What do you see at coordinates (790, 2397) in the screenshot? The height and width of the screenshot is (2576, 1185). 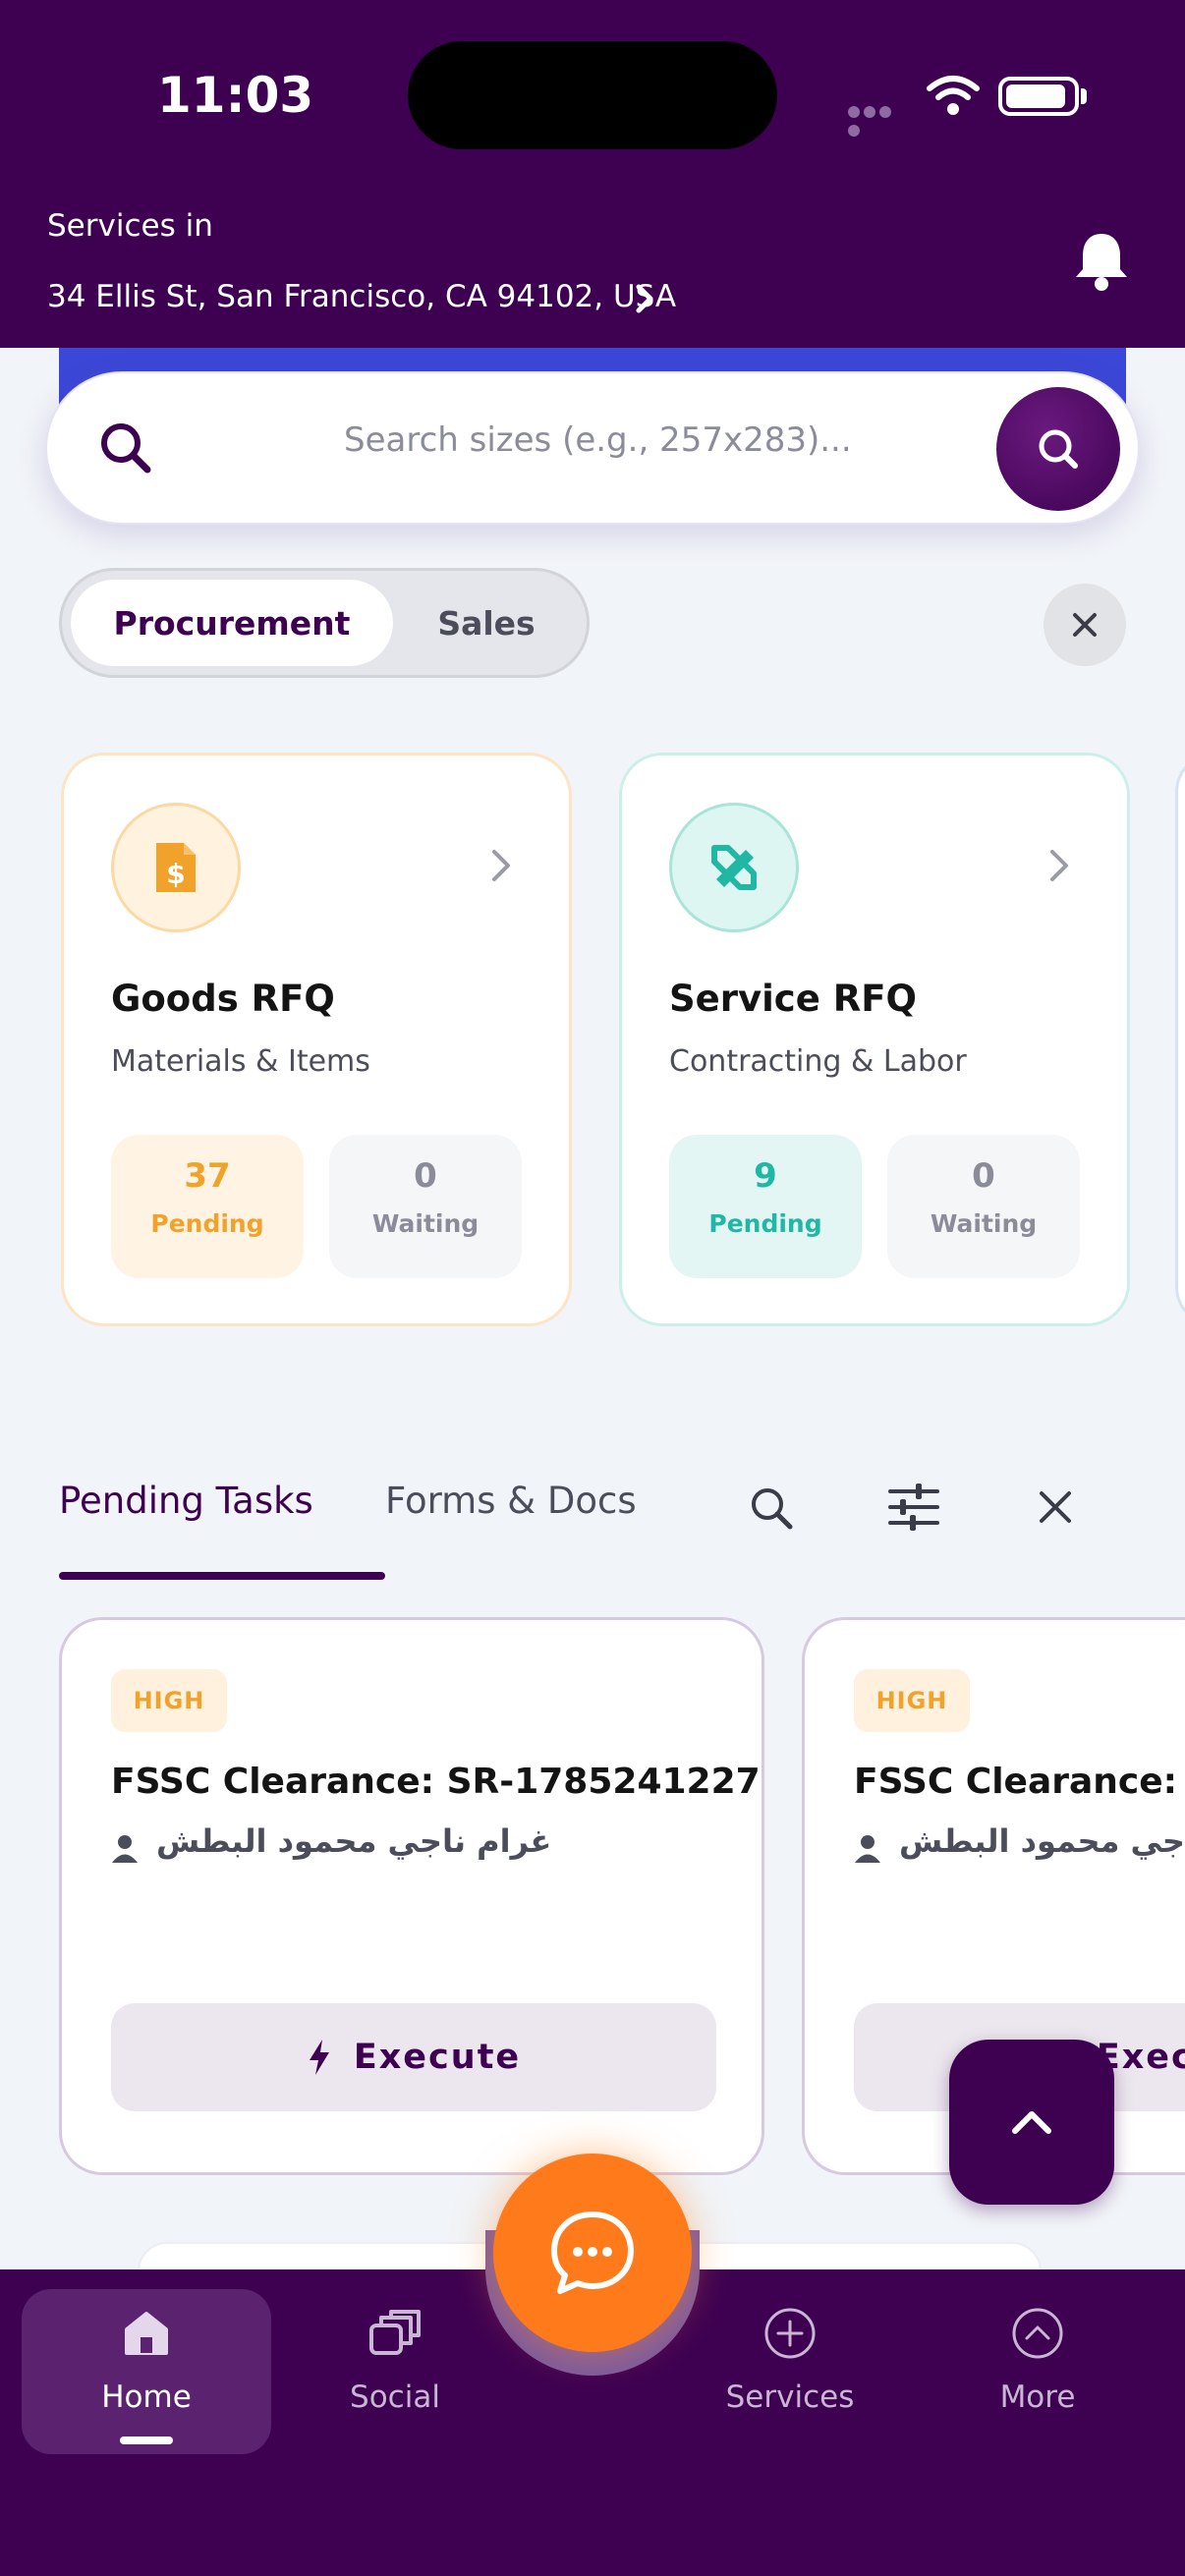 I see `nav-label: Services` at bounding box center [790, 2397].